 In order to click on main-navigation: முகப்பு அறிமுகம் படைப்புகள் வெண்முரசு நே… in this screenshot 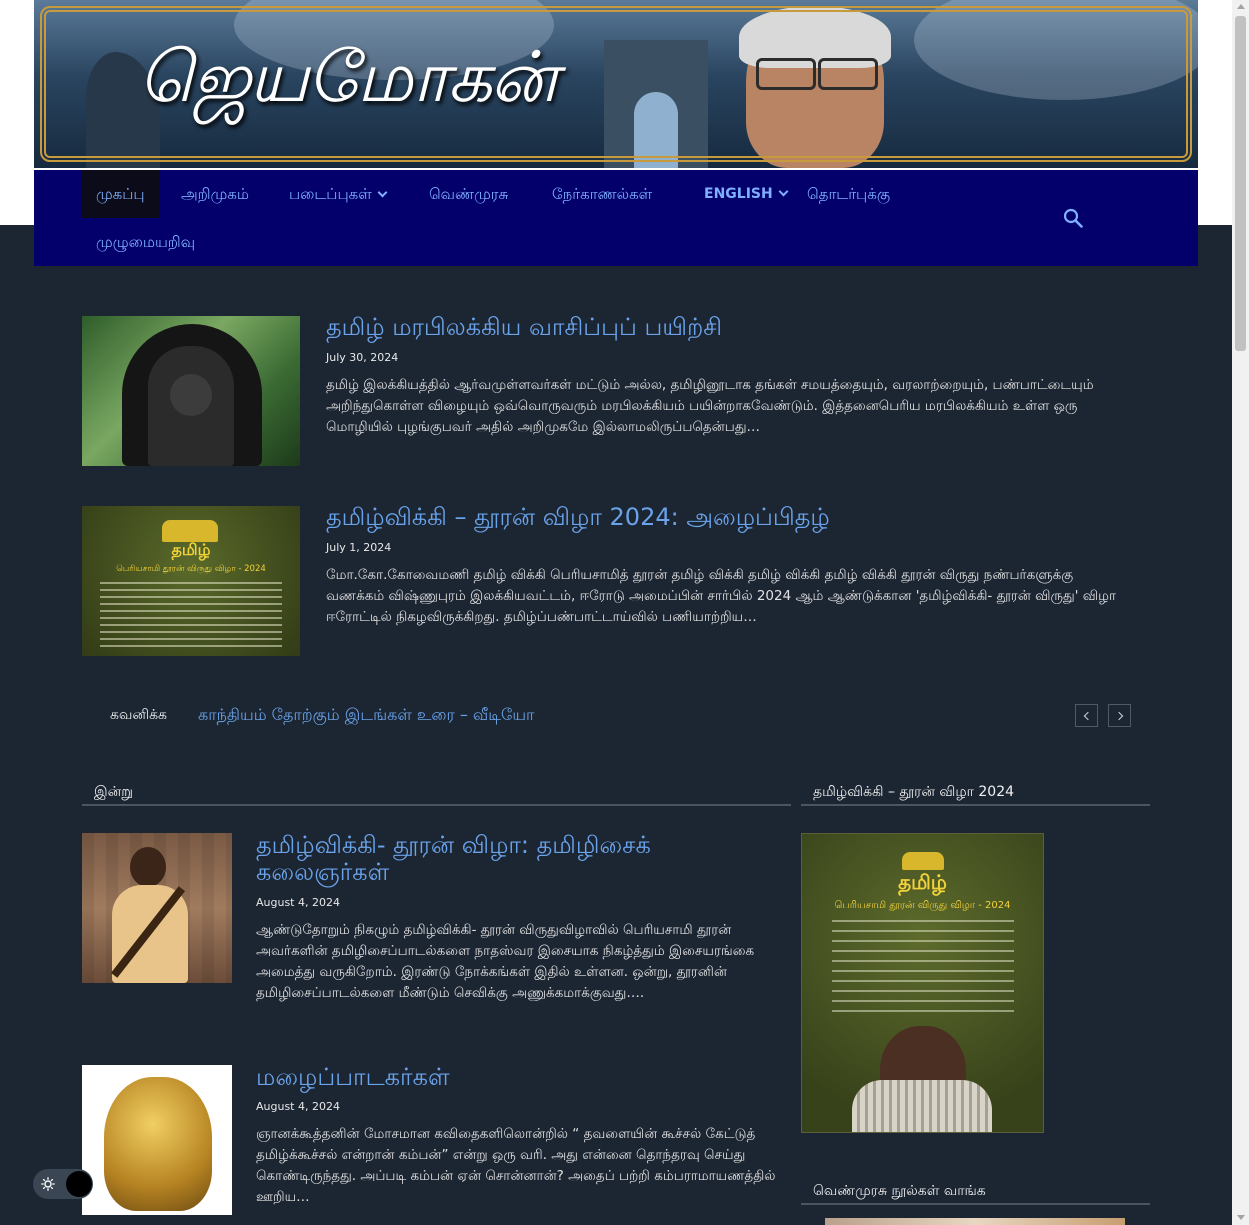, I will do `click(616, 218)`.